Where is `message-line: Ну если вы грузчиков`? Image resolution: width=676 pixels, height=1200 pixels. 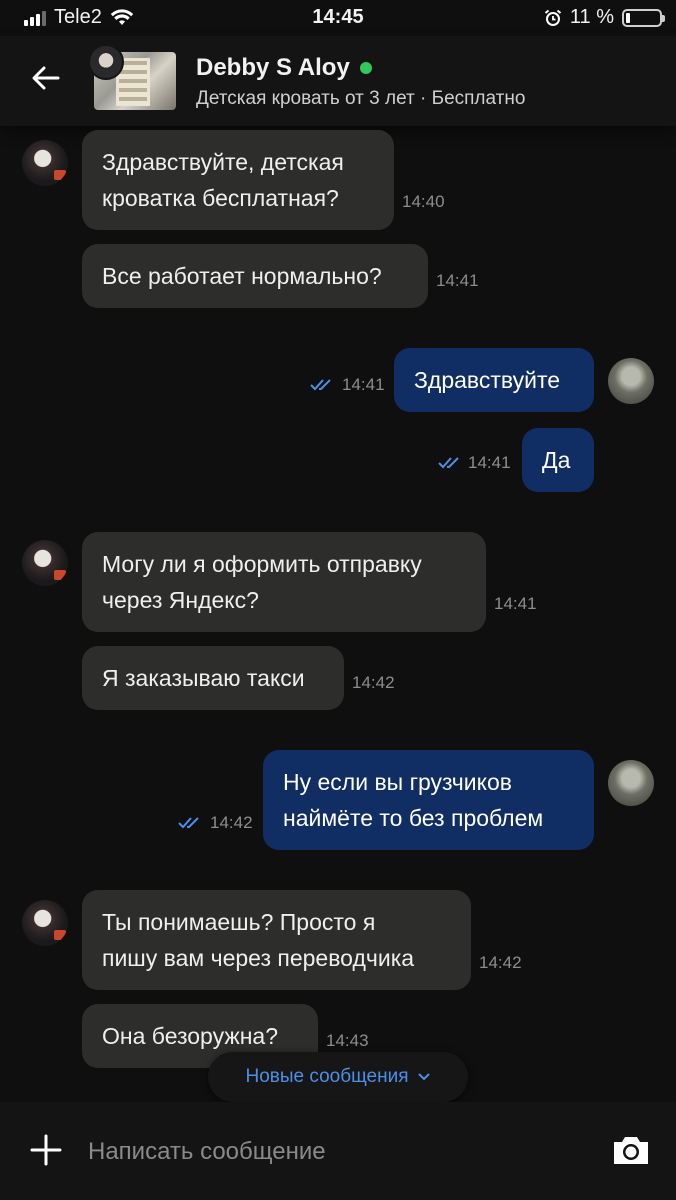
message-line: Ну если вы грузчиков is located at coordinates (397, 782).